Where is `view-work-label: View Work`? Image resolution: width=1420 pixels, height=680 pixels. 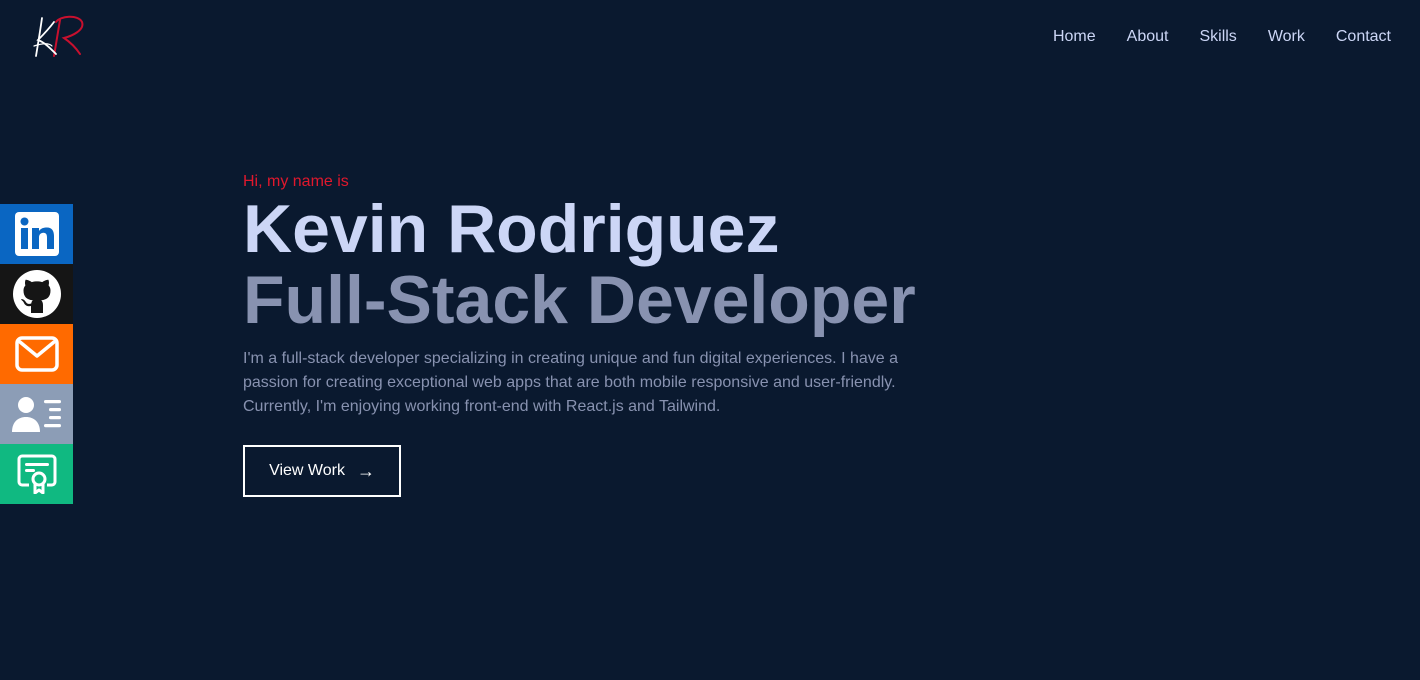
view-work-label: View Work is located at coordinates (307, 470).